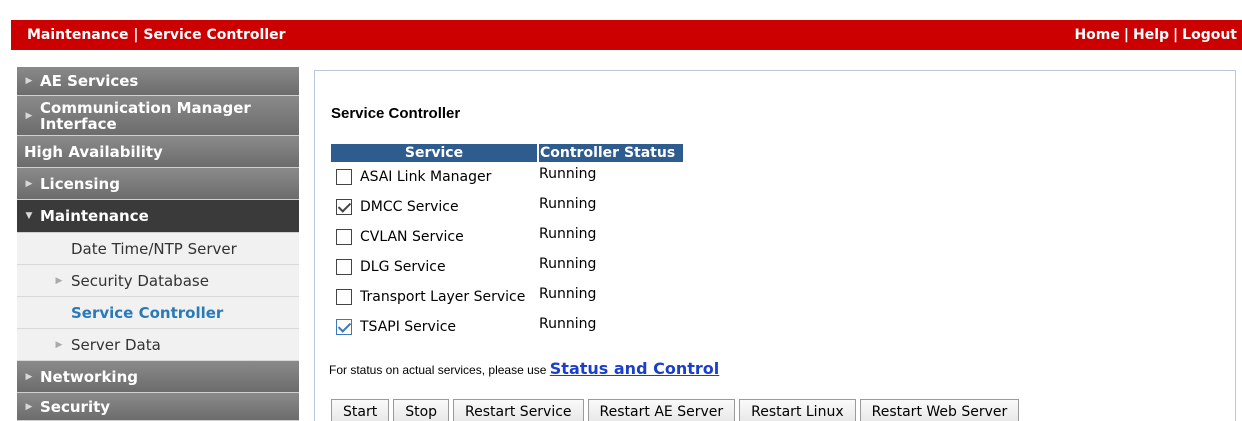 Image resolution: width=1242 pixels, height=421 pixels. What do you see at coordinates (158, 81) in the screenshot?
I see `sidebar-item-ae-services: ▶ AE Services` at bounding box center [158, 81].